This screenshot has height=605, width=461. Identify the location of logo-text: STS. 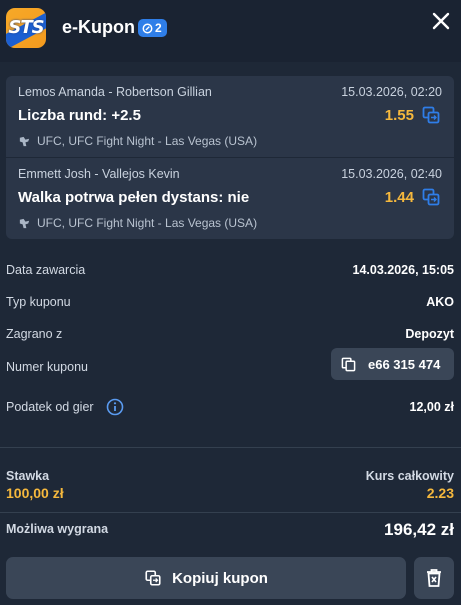
(26, 27).